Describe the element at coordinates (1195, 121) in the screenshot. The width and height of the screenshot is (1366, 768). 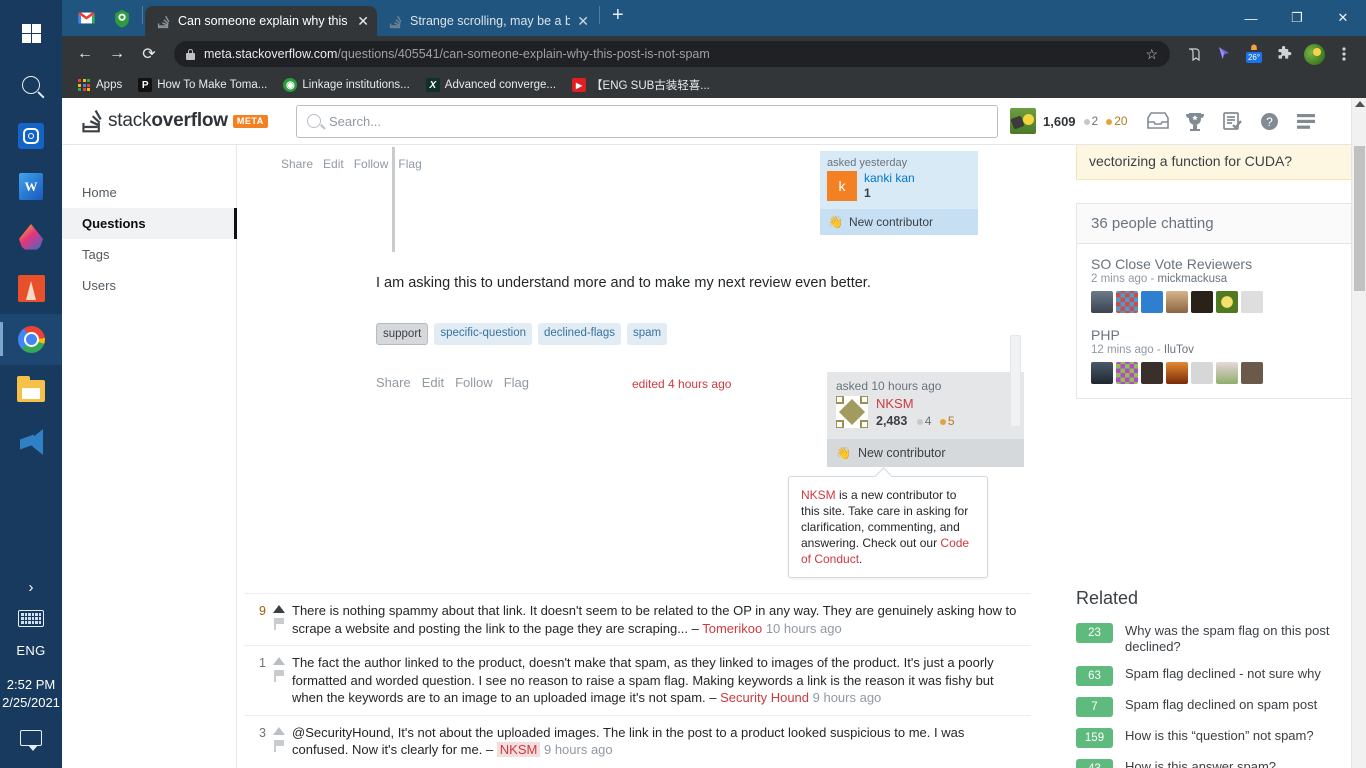
I see `achievements-icon` at that location.